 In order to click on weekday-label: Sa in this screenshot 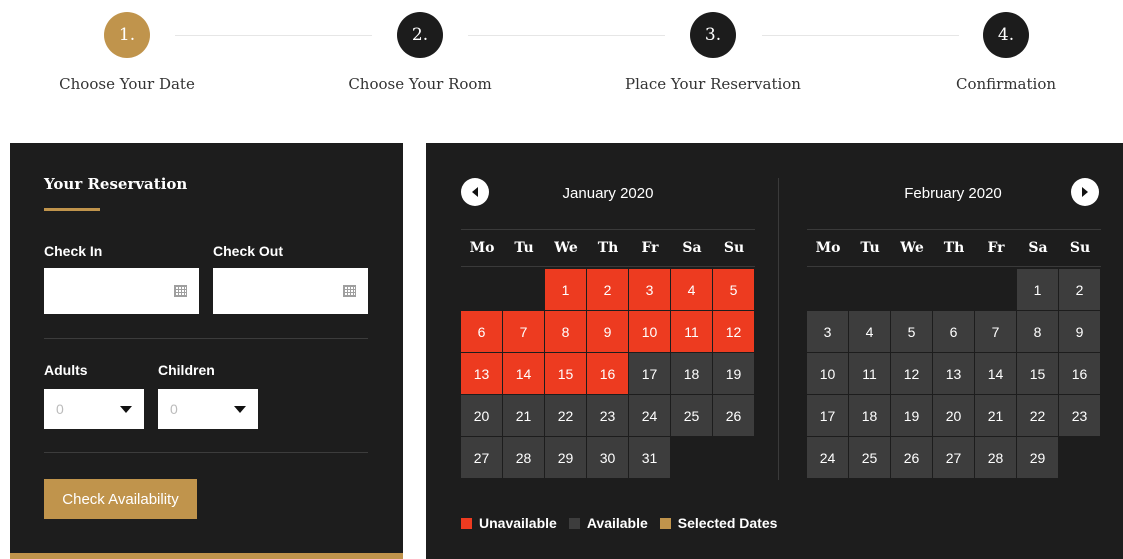, I will do `click(1038, 248)`.